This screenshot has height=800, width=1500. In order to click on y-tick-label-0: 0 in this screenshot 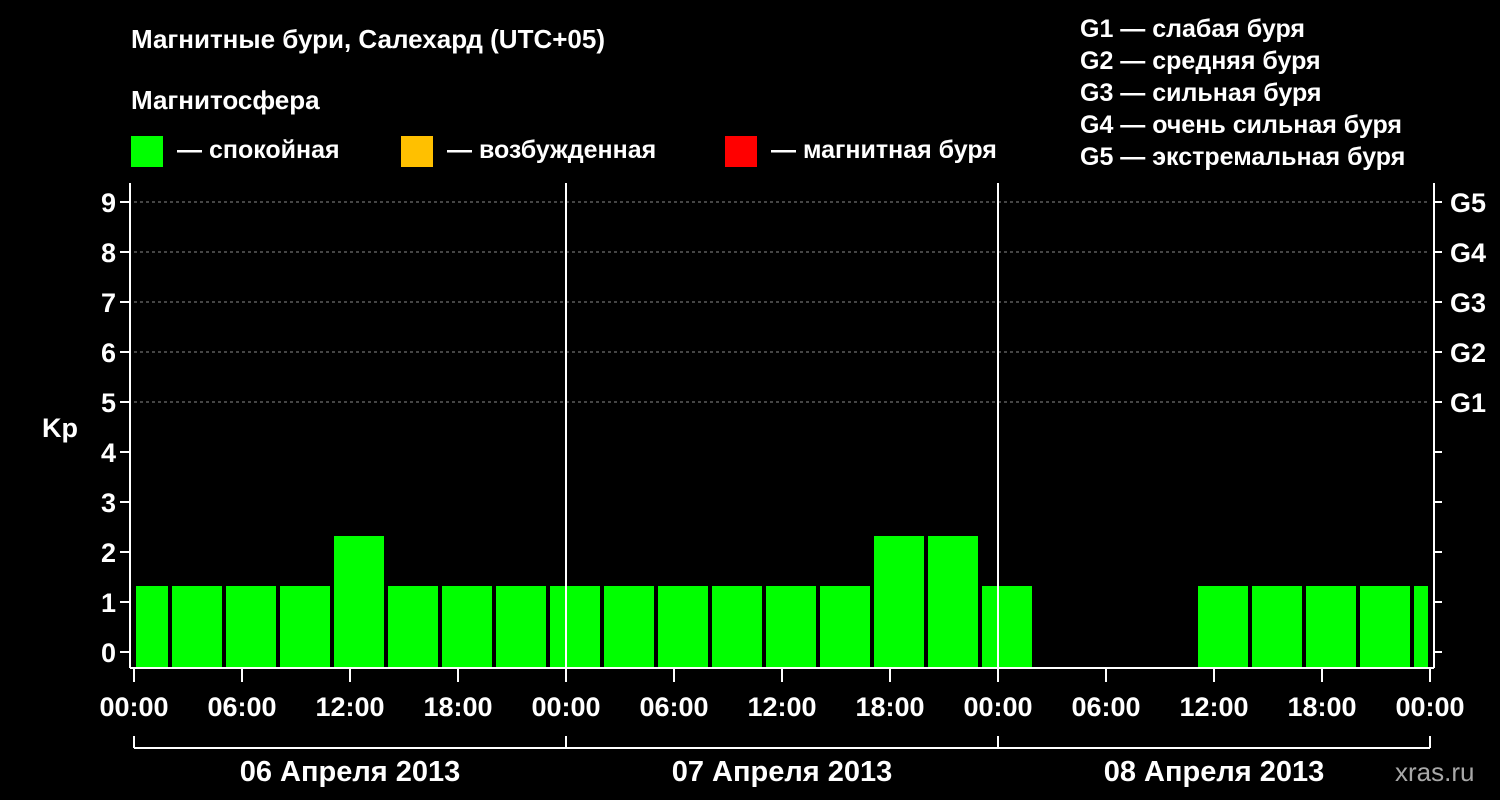, I will do `click(108, 653)`.